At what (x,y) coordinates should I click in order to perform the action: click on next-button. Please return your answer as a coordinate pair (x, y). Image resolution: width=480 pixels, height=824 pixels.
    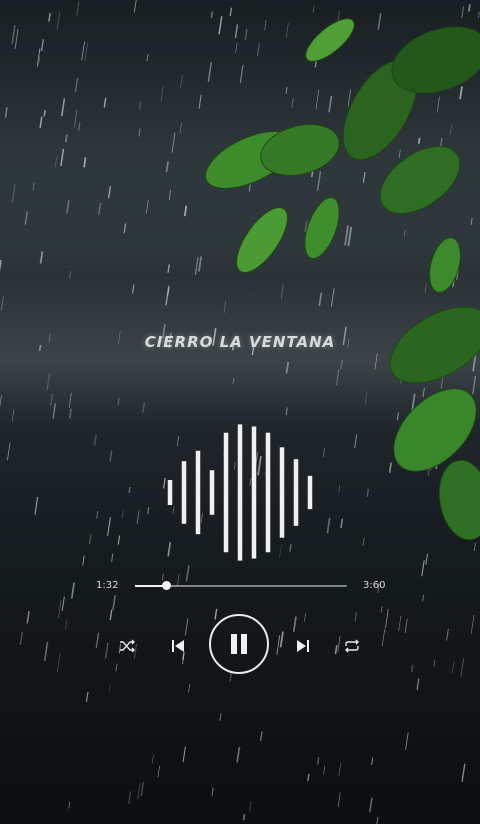
    Looking at the image, I should click on (303, 646).